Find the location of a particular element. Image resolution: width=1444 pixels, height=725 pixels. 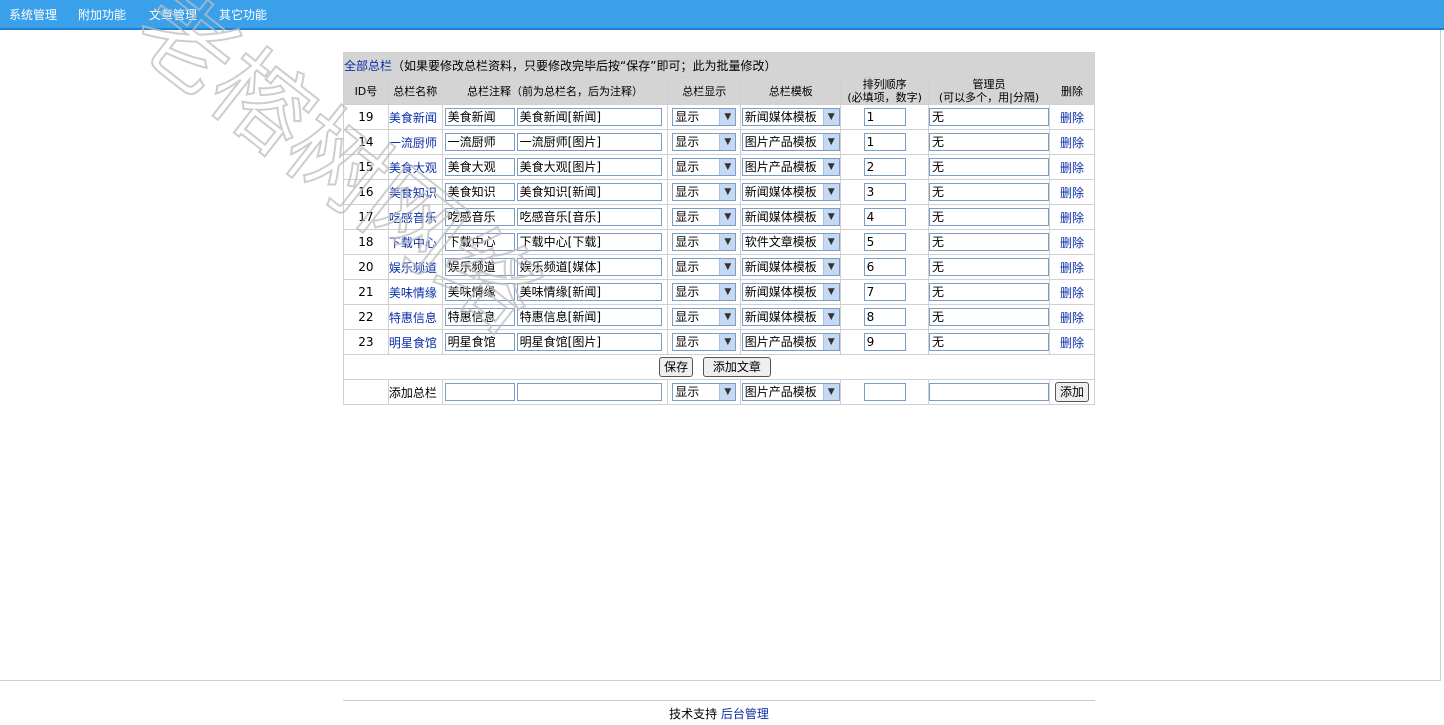

row-note-input: 美食新闻[新闻] is located at coordinates (589, 117).